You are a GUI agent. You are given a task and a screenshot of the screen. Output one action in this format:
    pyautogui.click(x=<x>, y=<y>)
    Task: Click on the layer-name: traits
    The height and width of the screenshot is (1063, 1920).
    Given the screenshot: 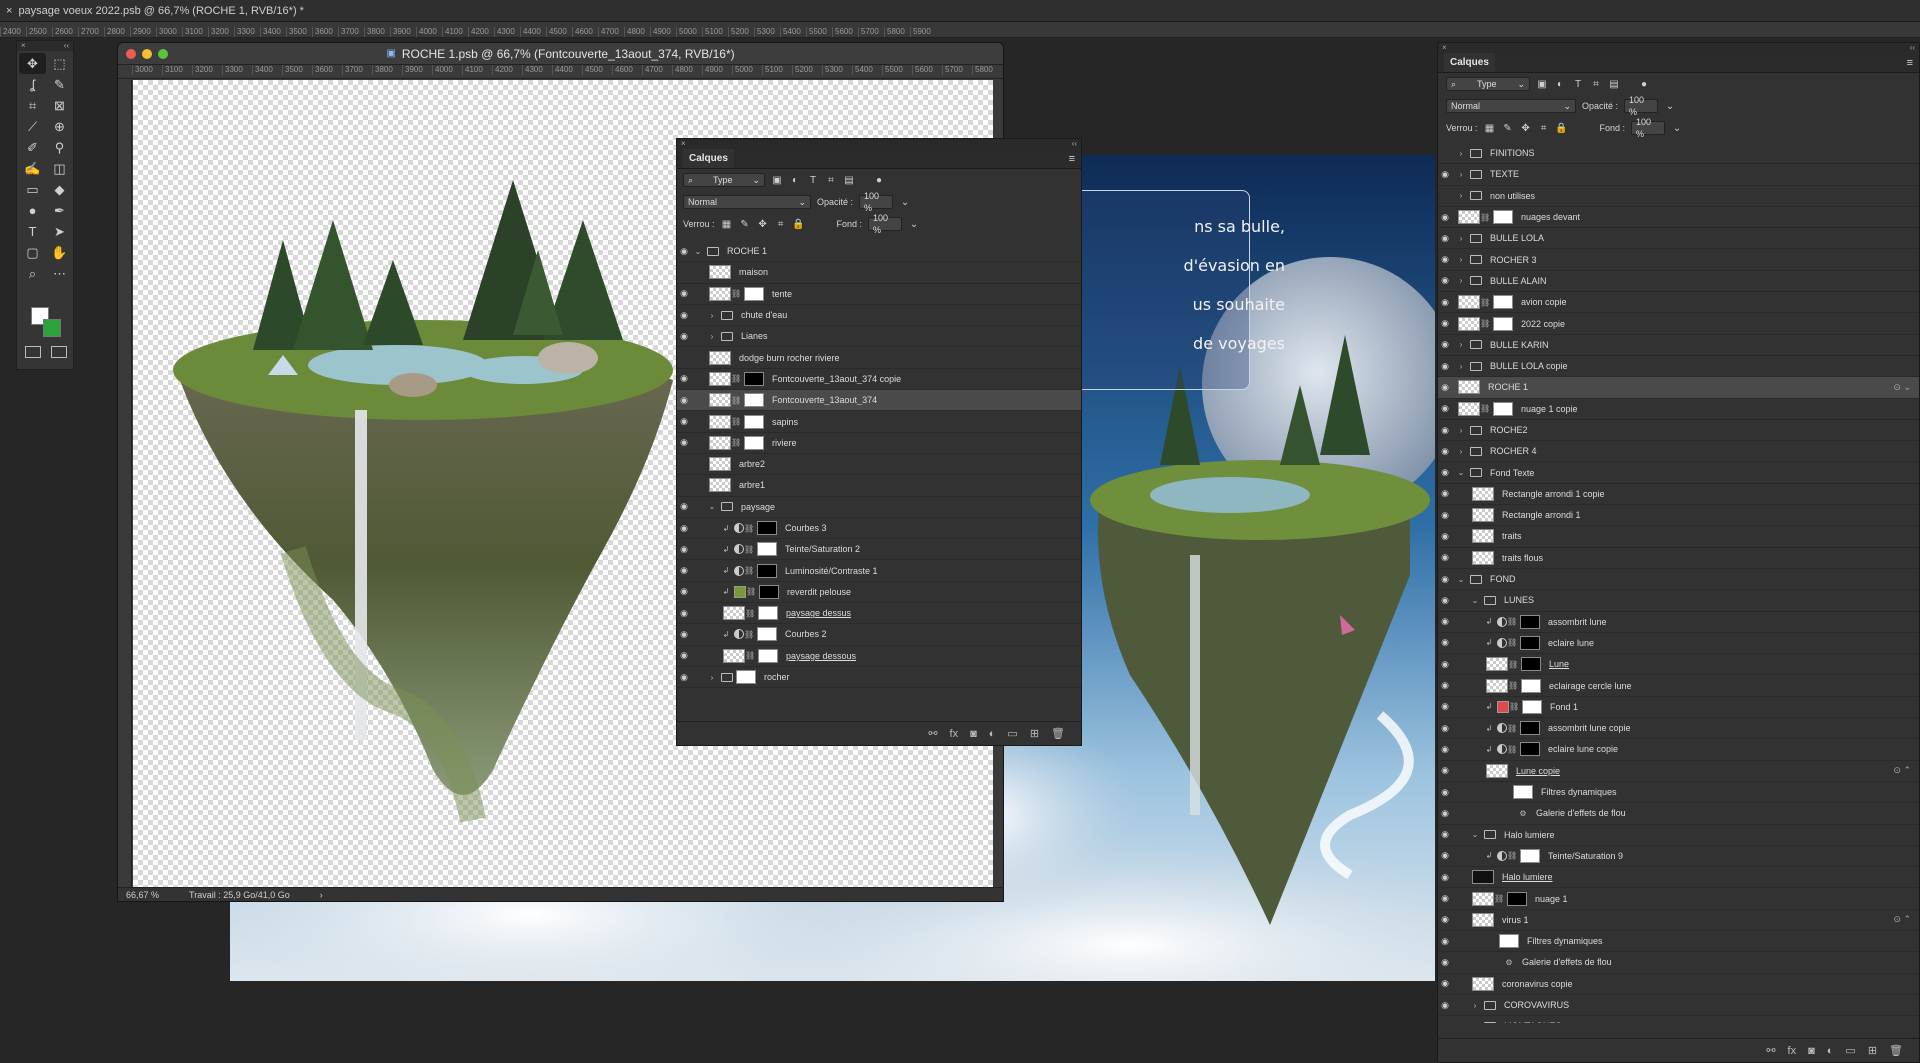 What is the action you would take?
    pyautogui.click(x=1512, y=536)
    